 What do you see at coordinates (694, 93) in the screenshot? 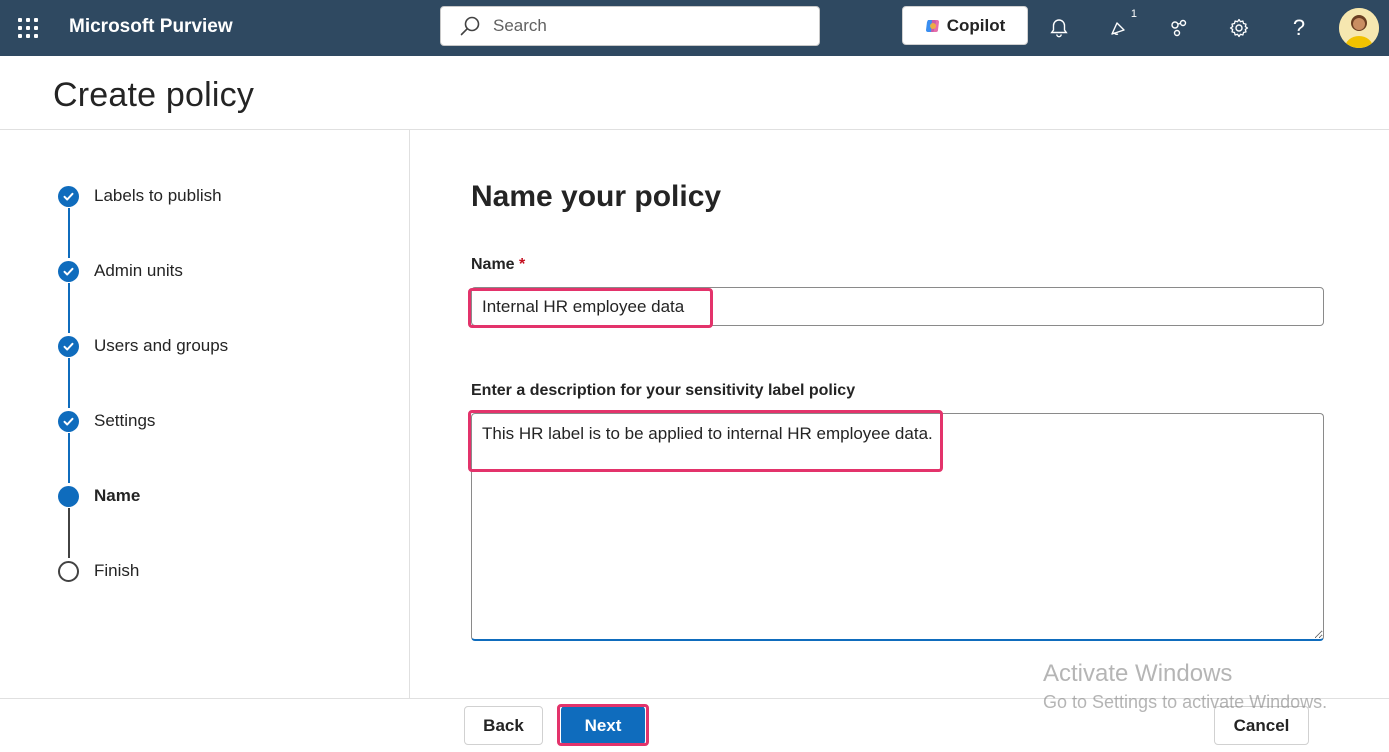
I see `page-header: Create policy` at bounding box center [694, 93].